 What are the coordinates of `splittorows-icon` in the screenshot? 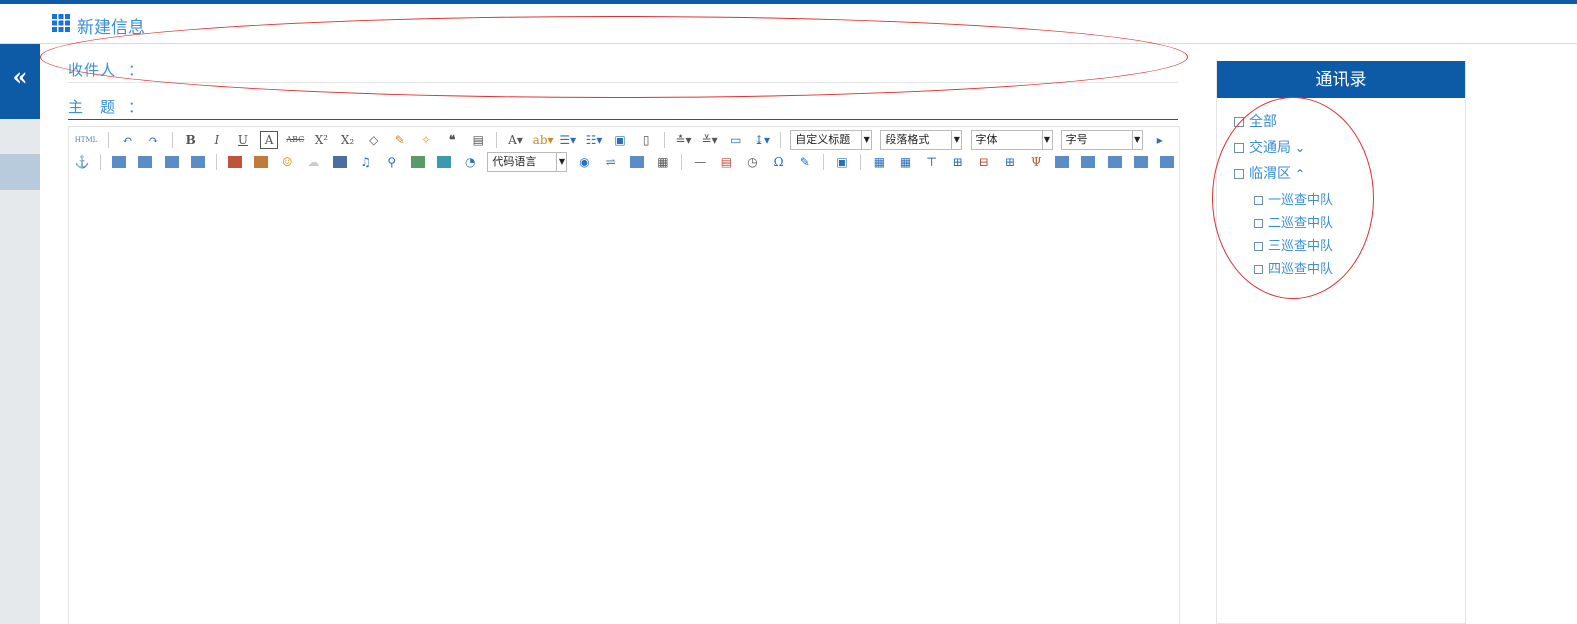 It's located at (1166, 162).